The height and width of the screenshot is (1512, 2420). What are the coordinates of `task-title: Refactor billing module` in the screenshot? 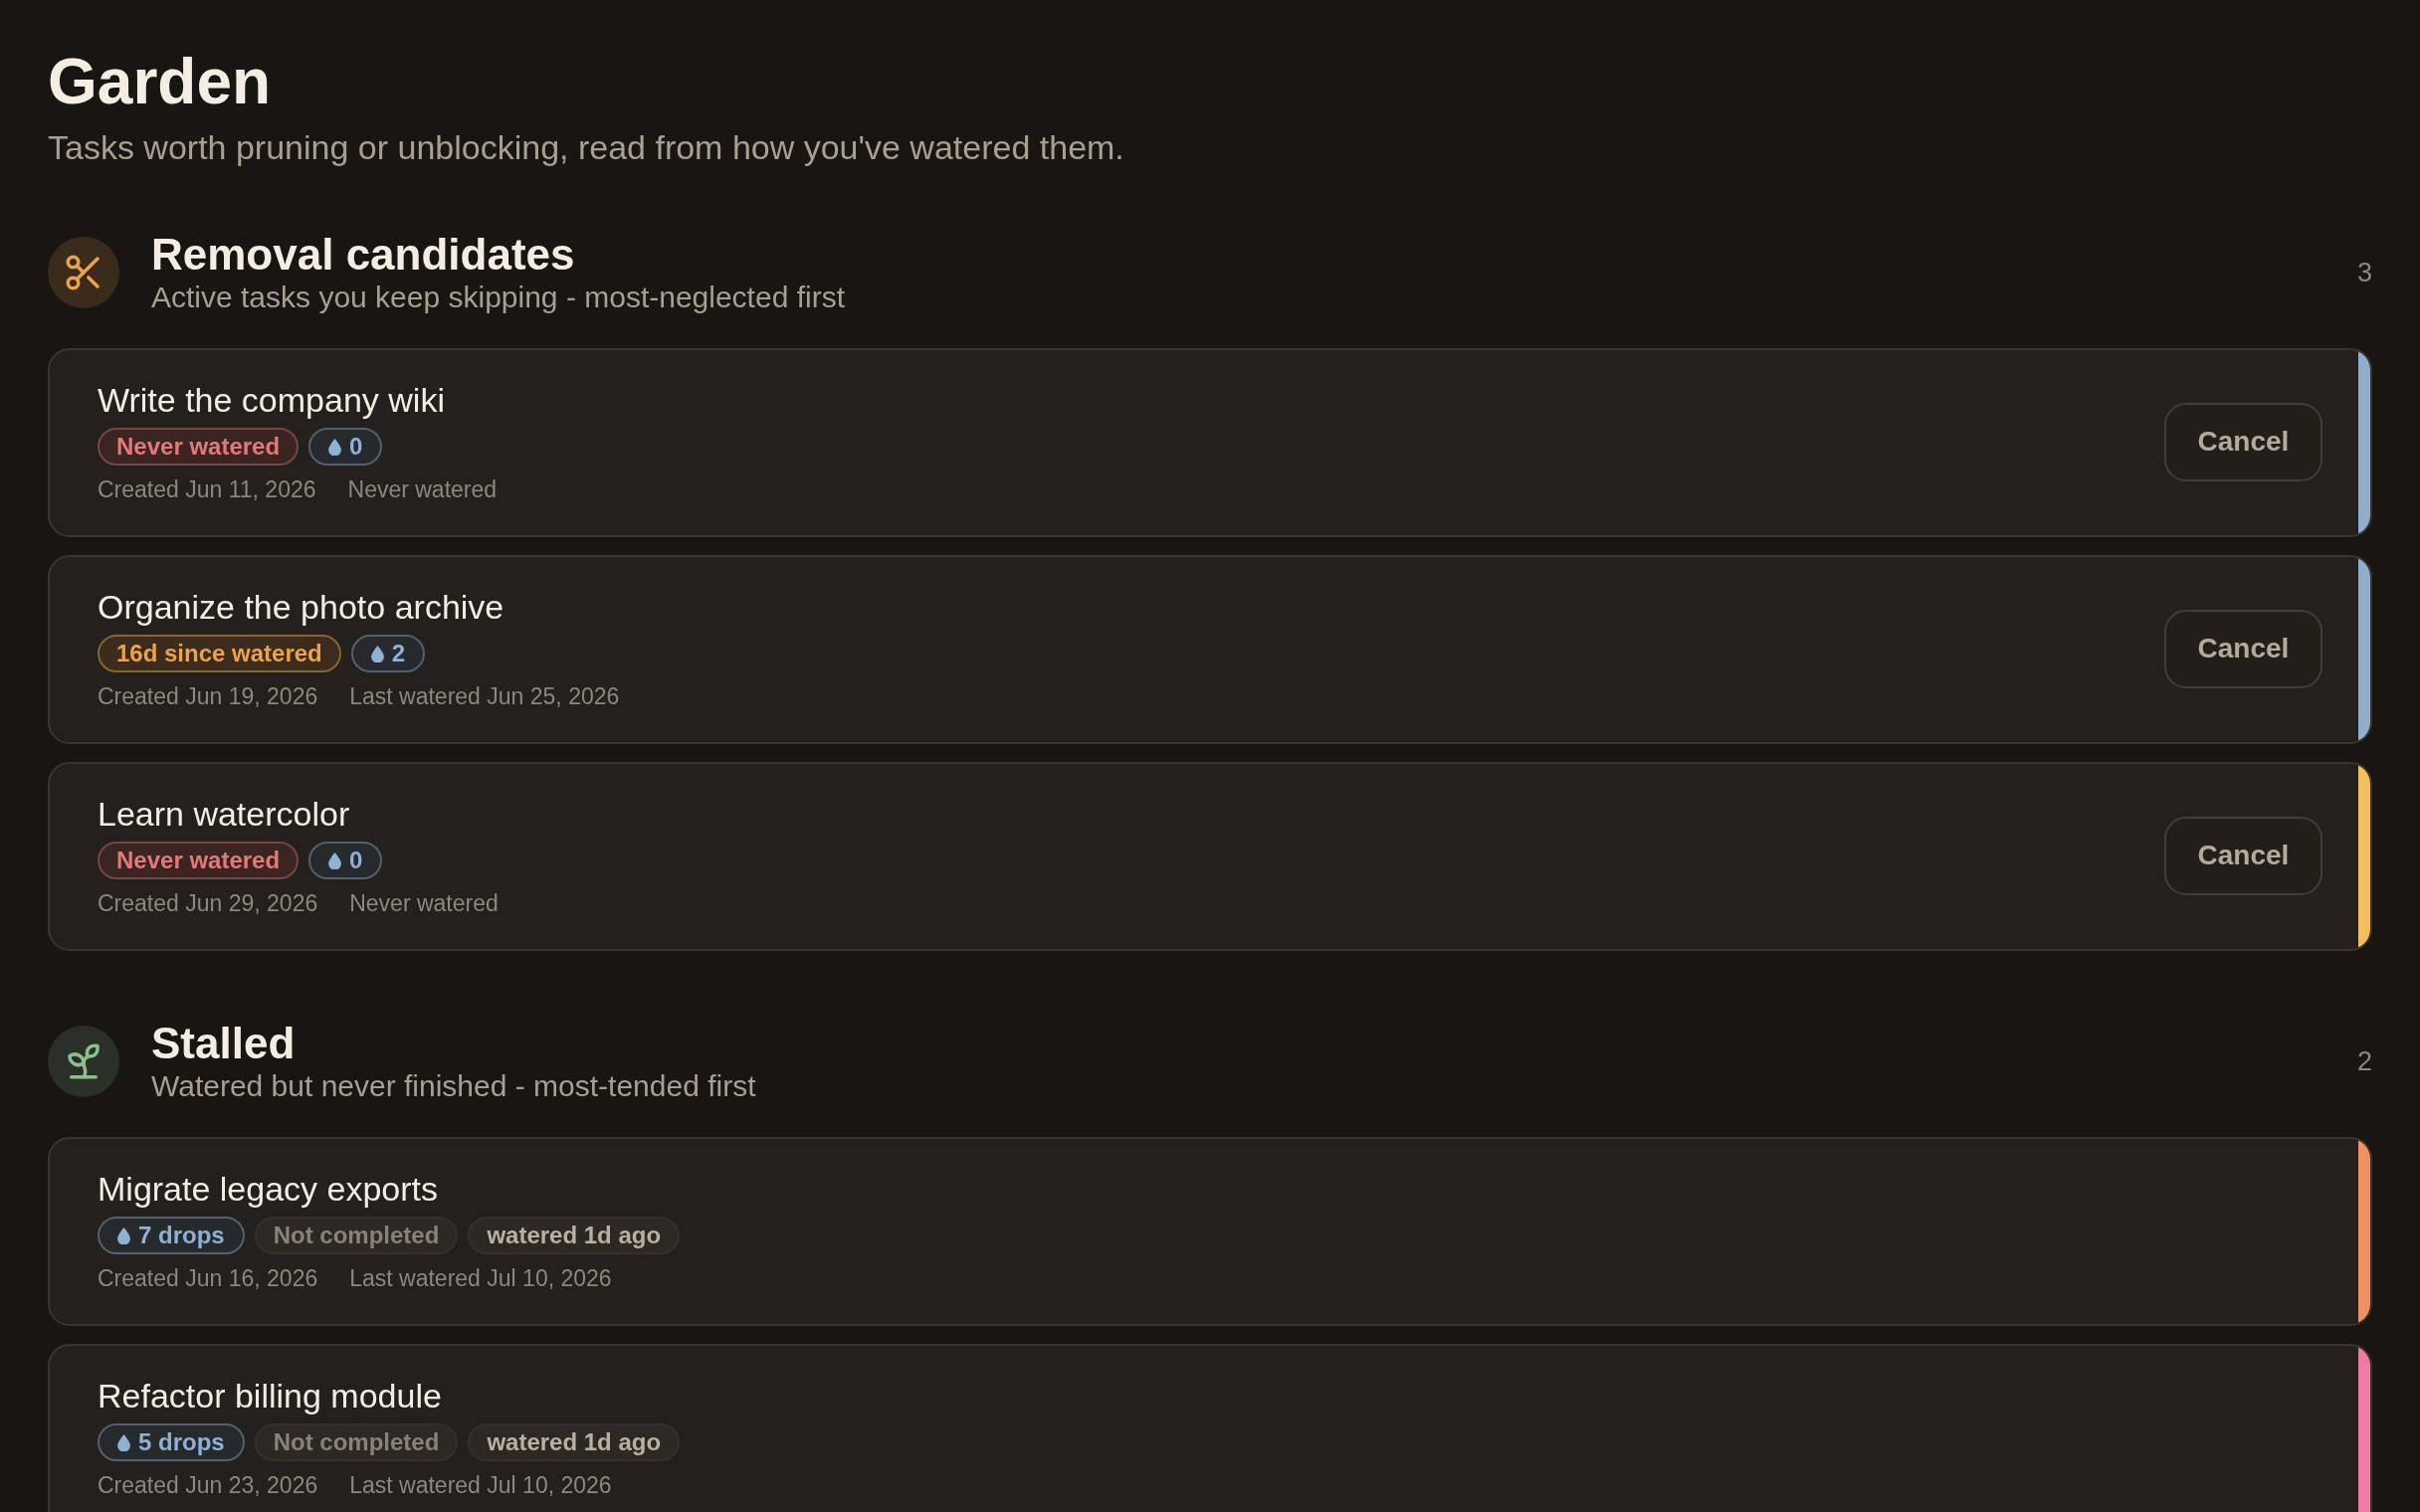 It's located at (270, 1396).